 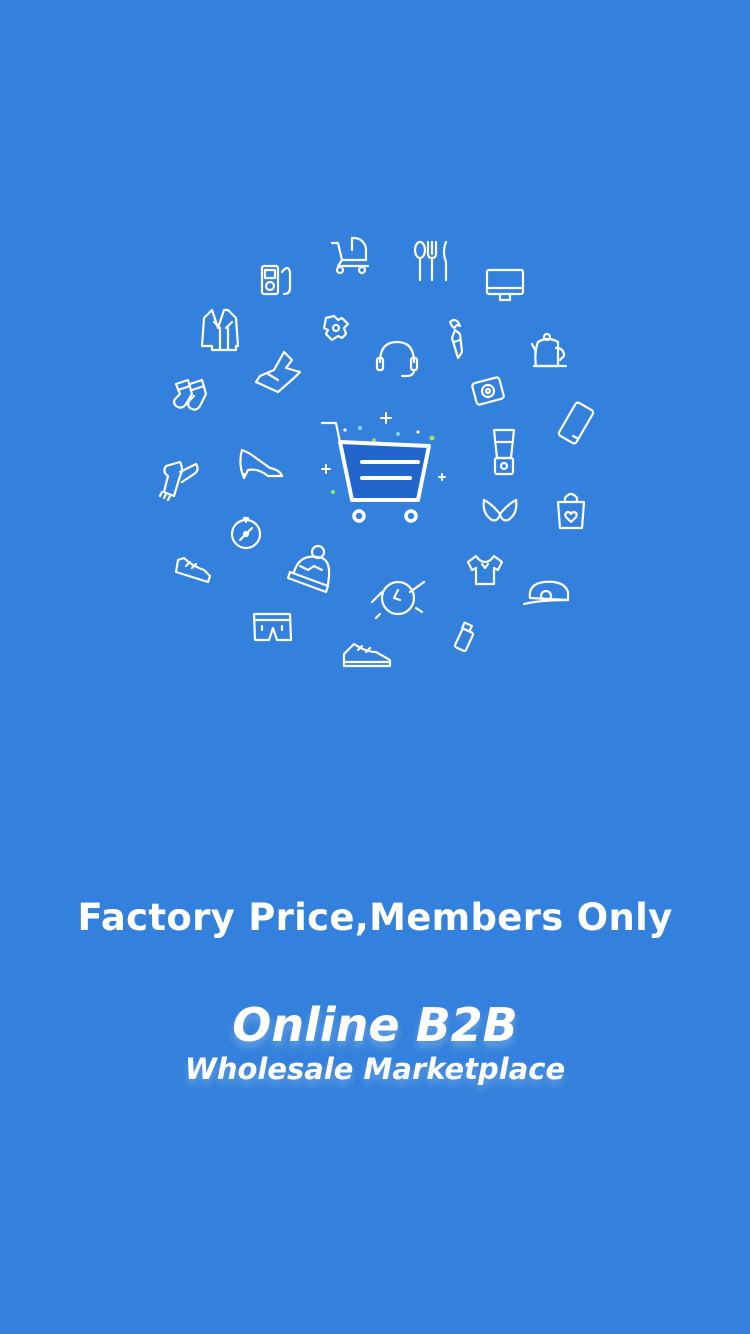 What do you see at coordinates (336, 328) in the screenshot?
I see `baby-onesie-icon` at bounding box center [336, 328].